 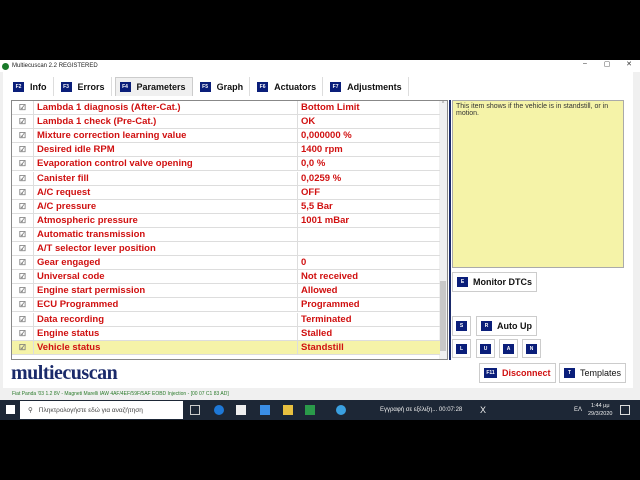 I want to click on tab-adjustments: F7 Adjustments, so click(x=367, y=86).